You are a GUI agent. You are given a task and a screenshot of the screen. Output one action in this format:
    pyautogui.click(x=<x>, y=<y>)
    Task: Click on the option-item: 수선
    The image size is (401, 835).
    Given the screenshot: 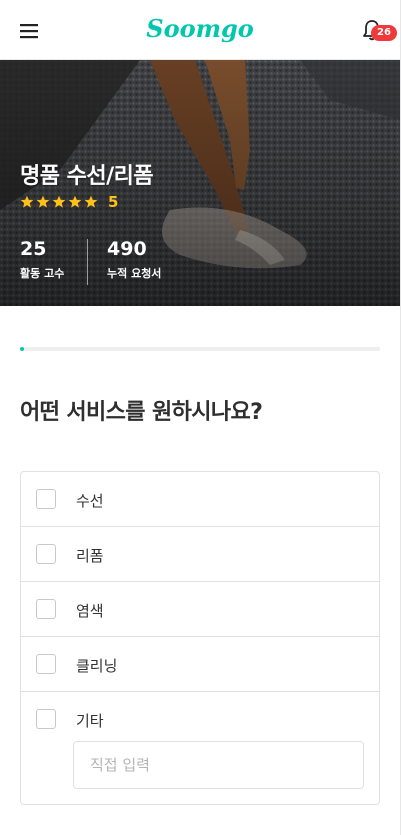 What is the action you would take?
    pyautogui.click(x=200, y=499)
    